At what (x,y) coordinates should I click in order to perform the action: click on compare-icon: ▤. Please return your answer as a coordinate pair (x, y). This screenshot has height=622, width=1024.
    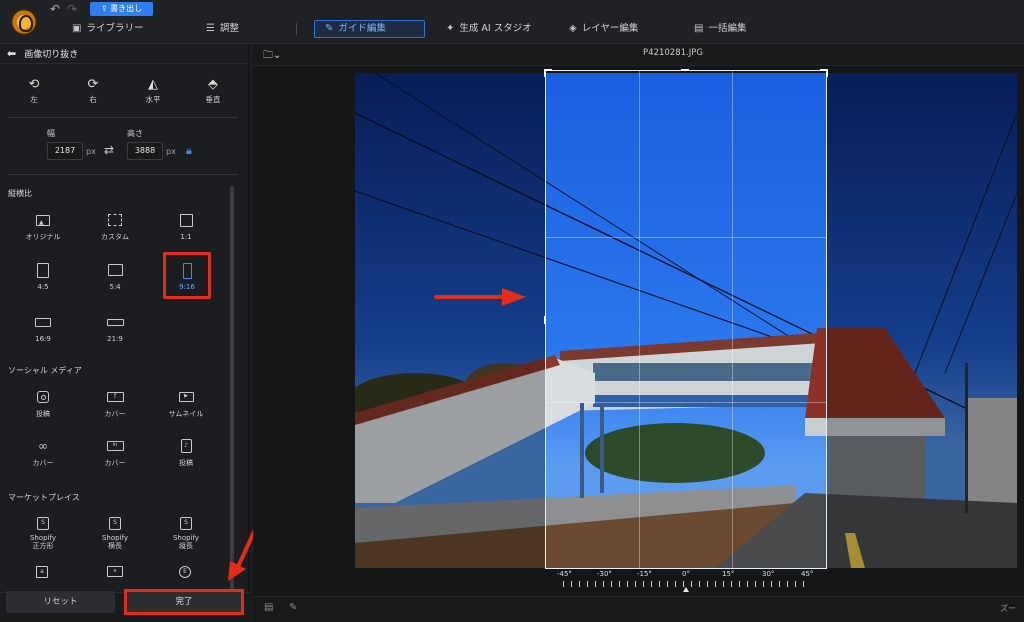
    Looking at the image, I should click on (268, 607).